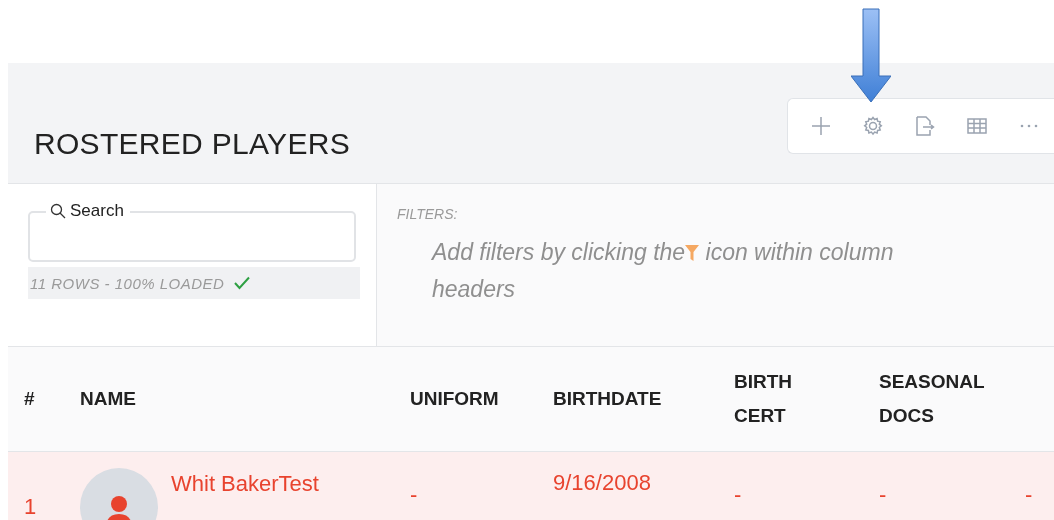 This screenshot has height=520, width=1054. I want to click on search-icon, so click(58, 211).